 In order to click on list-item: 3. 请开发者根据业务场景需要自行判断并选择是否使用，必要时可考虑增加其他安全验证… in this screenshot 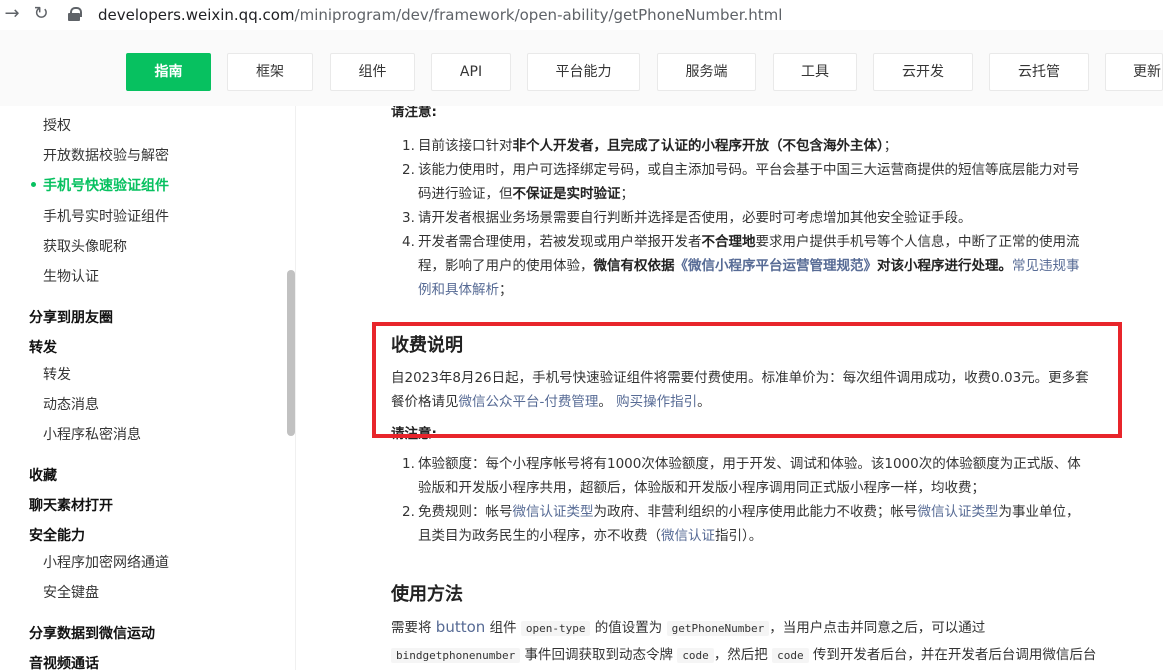, I will do `click(687, 218)`.